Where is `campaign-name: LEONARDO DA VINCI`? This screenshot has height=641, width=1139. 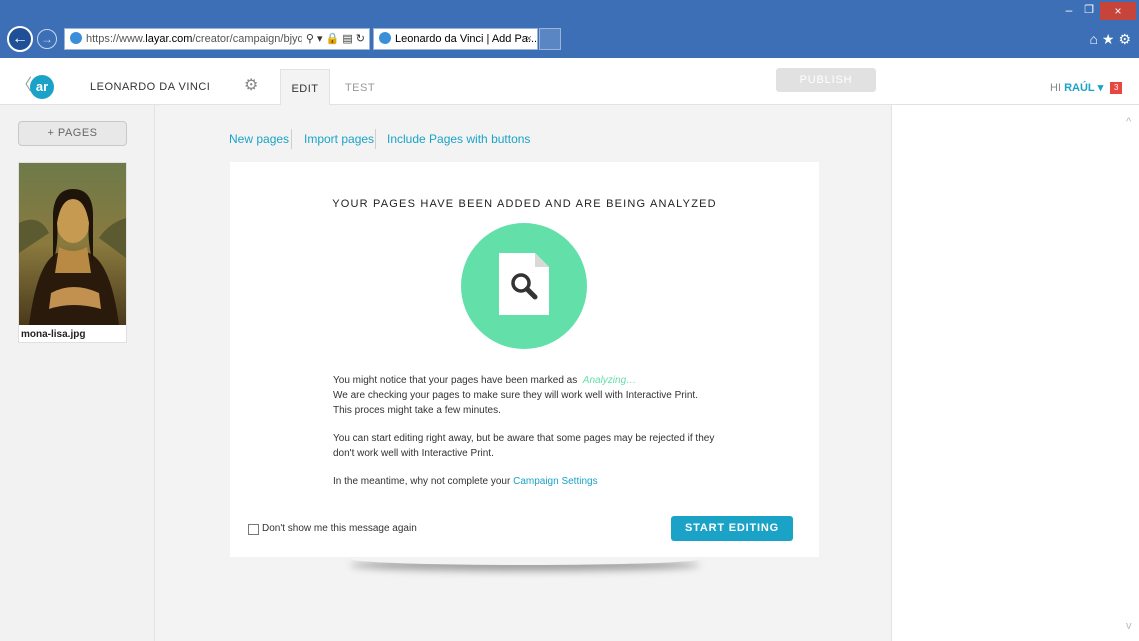
campaign-name: LEONARDO DA VINCI is located at coordinates (150, 87).